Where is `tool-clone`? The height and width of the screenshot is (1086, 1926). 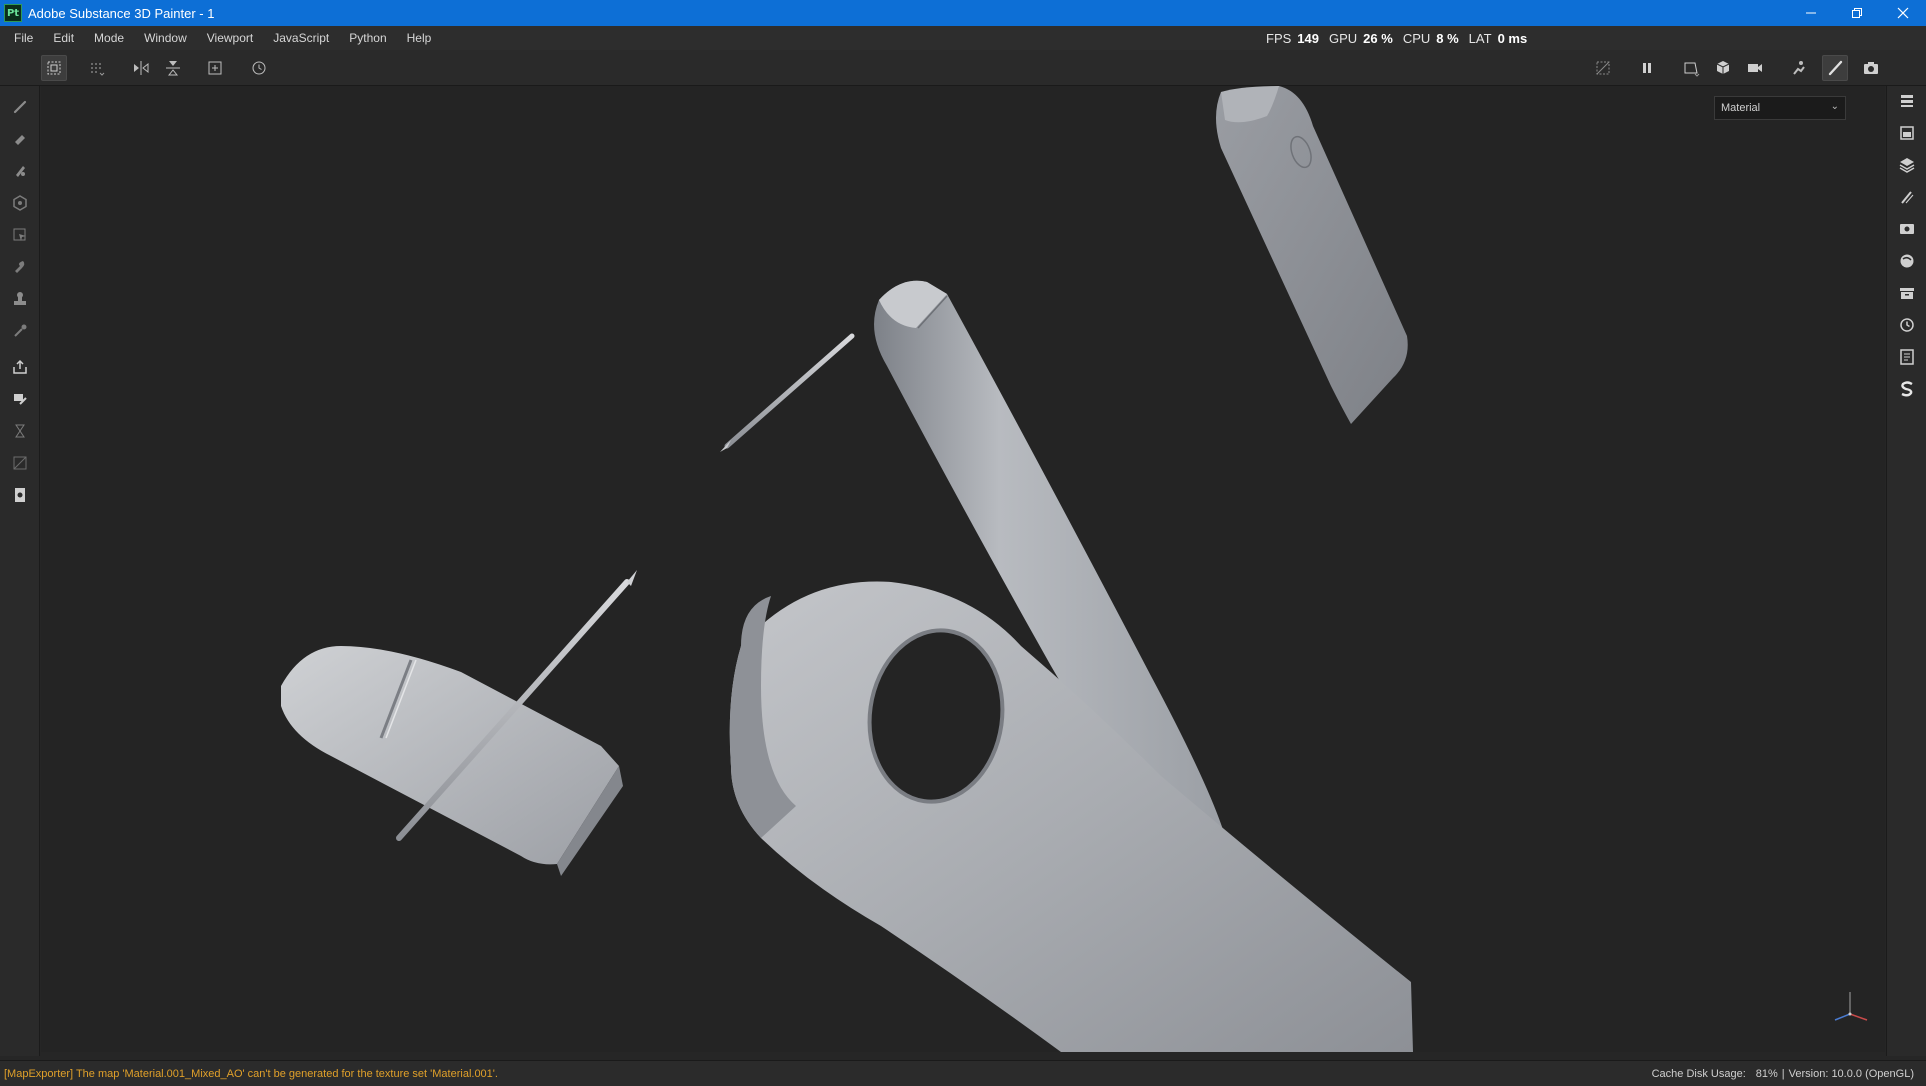 tool-clone is located at coordinates (20, 299).